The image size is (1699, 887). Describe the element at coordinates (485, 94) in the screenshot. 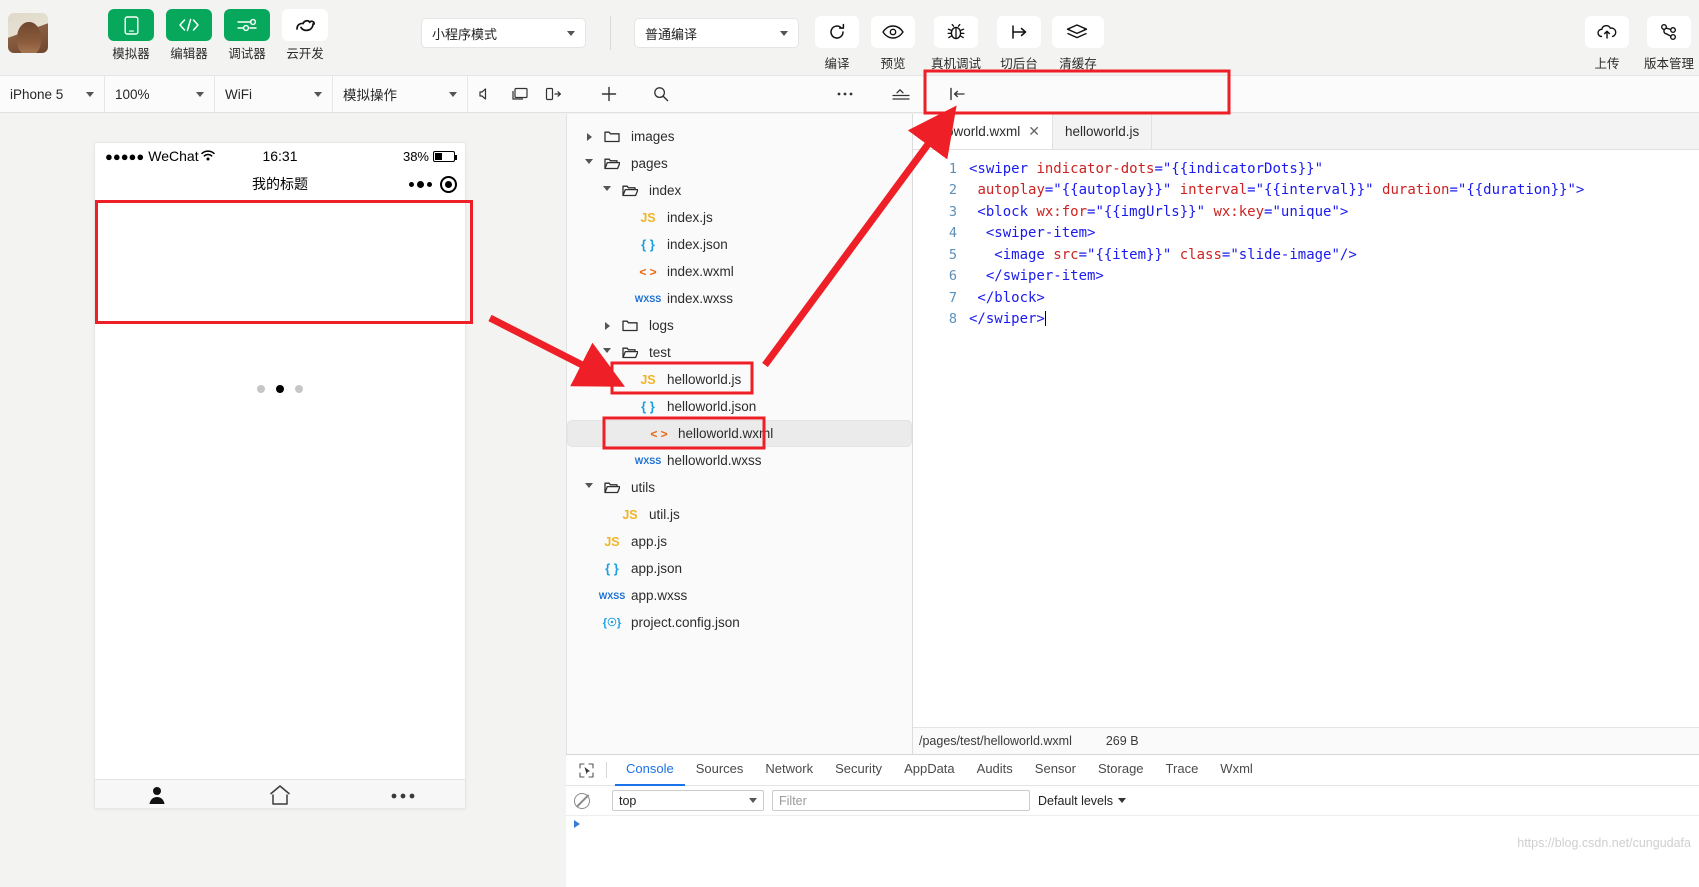

I see `volume-icon` at that location.